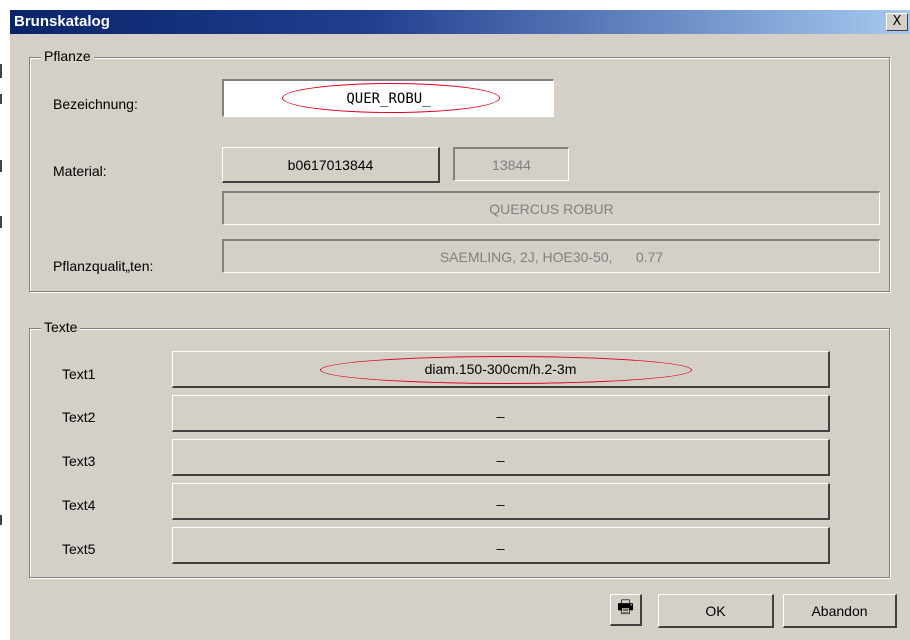 This screenshot has width=910, height=640. Describe the element at coordinates (511, 164) in the screenshot. I see `material-number-field: 13844` at that location.